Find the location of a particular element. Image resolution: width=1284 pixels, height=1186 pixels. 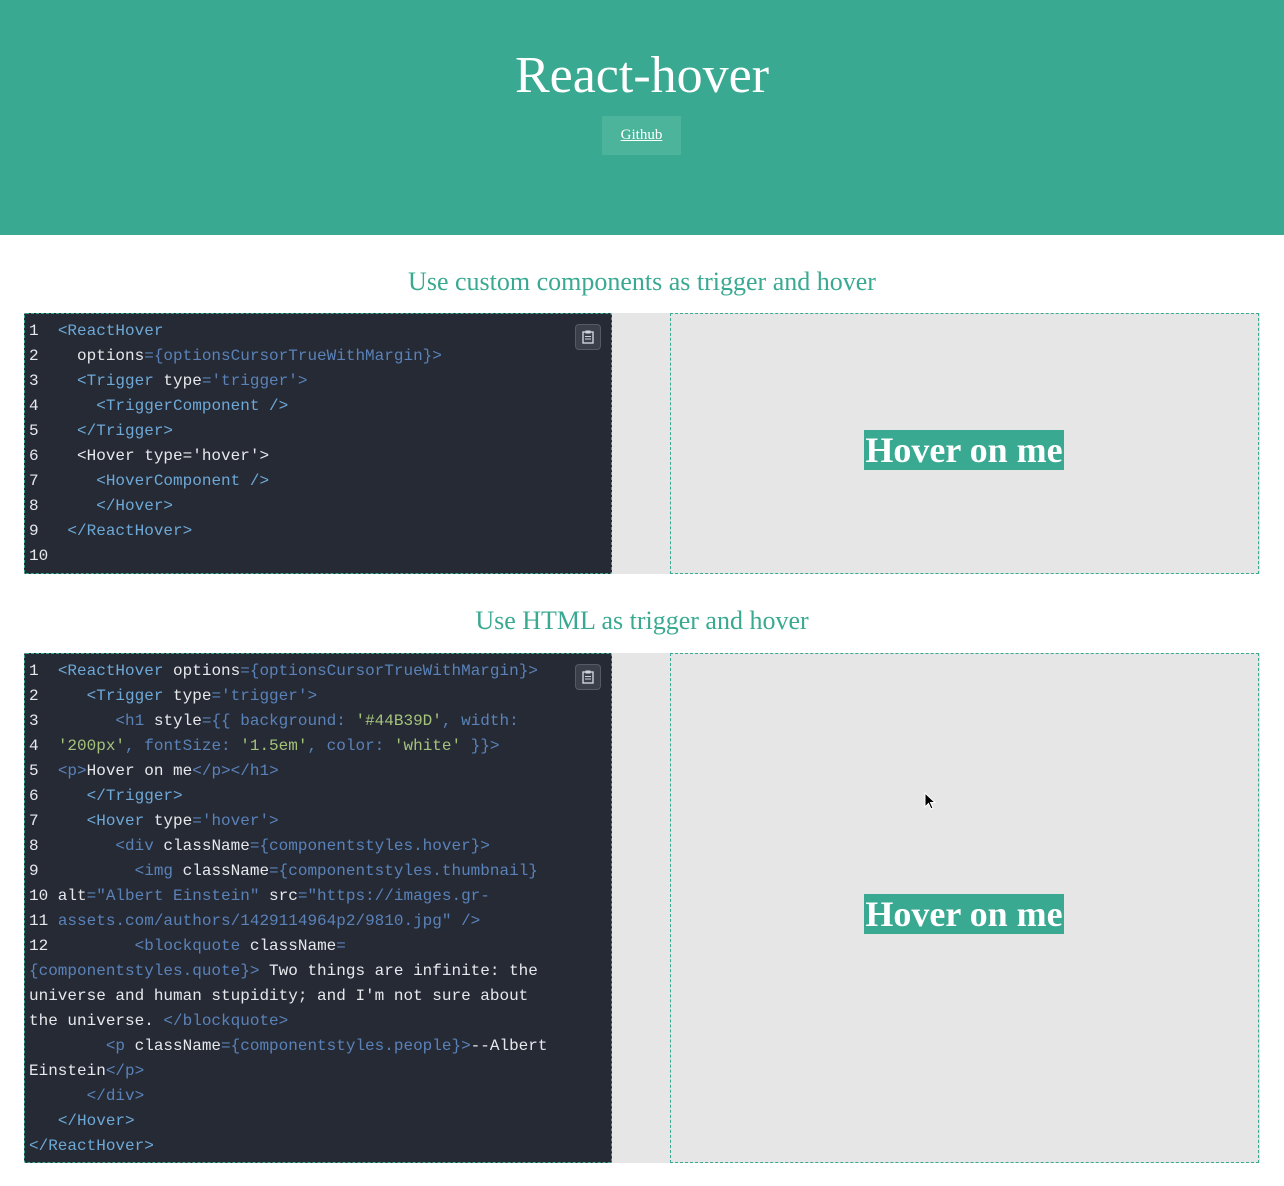

code-line: </Hover> is located at coordinates (96, 1121).